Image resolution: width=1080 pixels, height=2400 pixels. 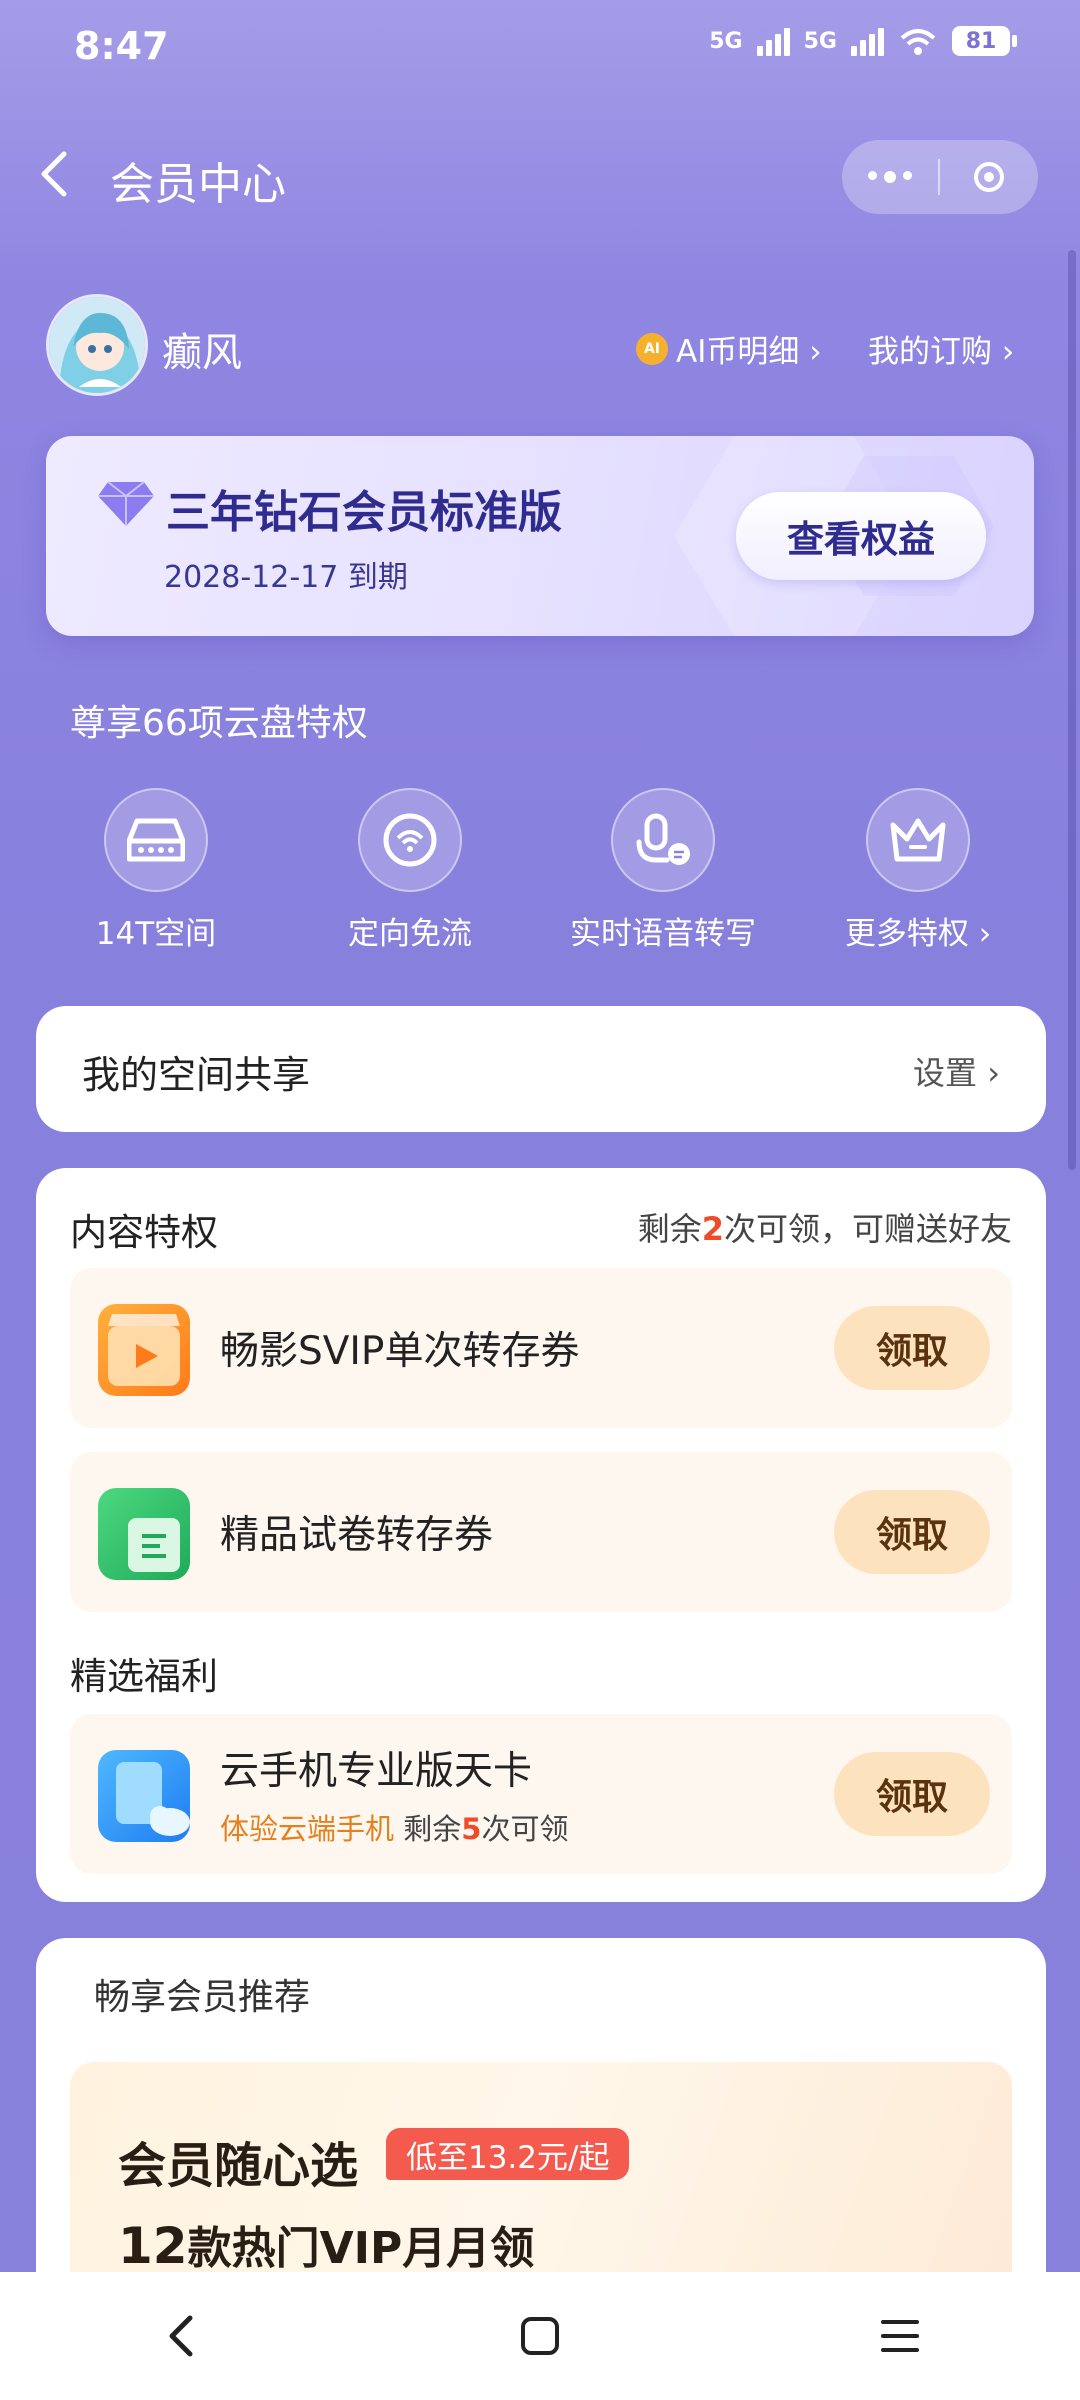 What do you see at coordinates (144, 1676) in the screenshot?
I see `selected-benefits-title: 精选福利` at bounding box center [144, 1676].